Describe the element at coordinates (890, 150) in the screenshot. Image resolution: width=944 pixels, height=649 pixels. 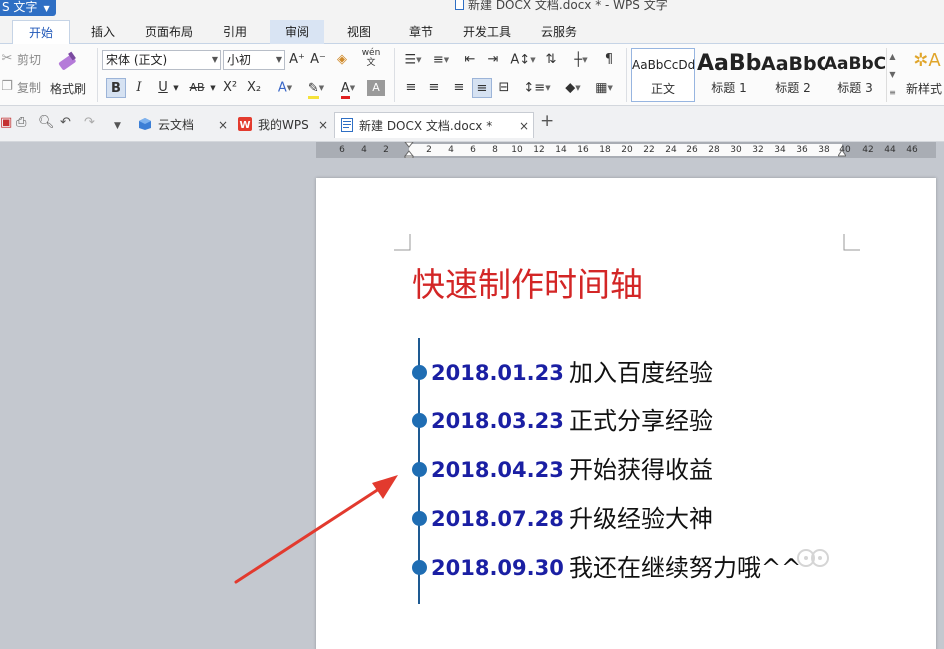
I see `ruler-number: 44` at that location.